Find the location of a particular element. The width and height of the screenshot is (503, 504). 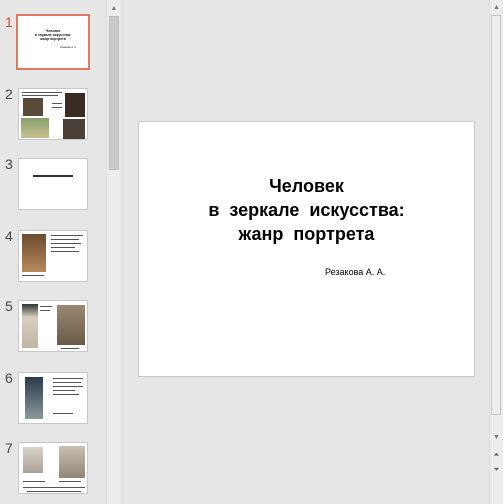

slide-scrollbar: ▲ ▼ ⏶ ⏷ is located at coordinates (496, 252).